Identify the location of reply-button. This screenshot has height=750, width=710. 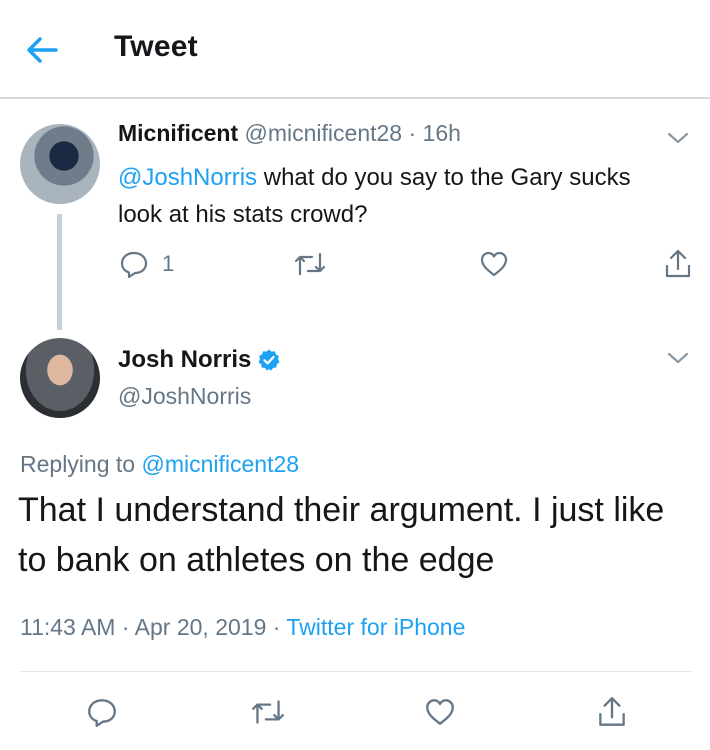
(102, 714).